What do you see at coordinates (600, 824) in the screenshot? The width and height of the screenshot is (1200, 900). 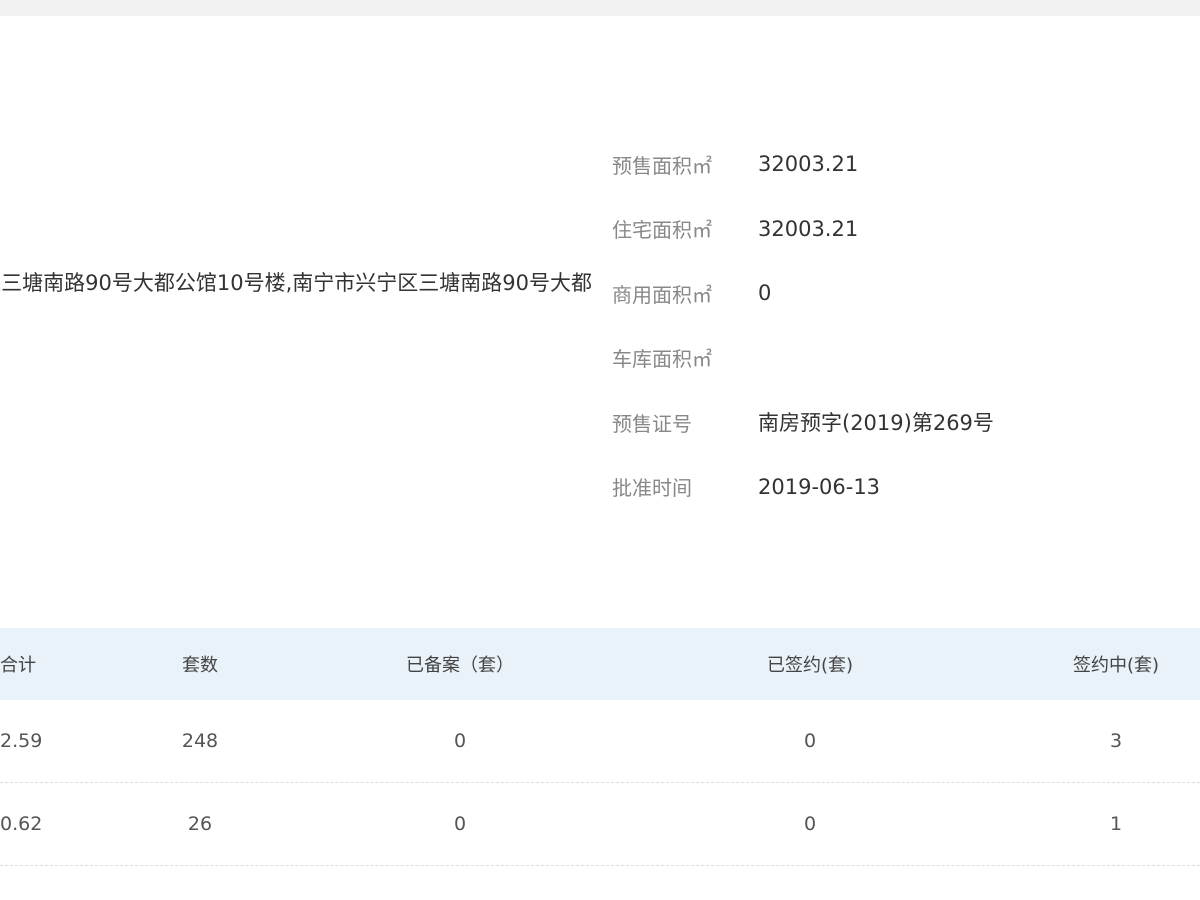 I see `table-row: 0.62 26 0 0 1` at bounding box center [600, 824].